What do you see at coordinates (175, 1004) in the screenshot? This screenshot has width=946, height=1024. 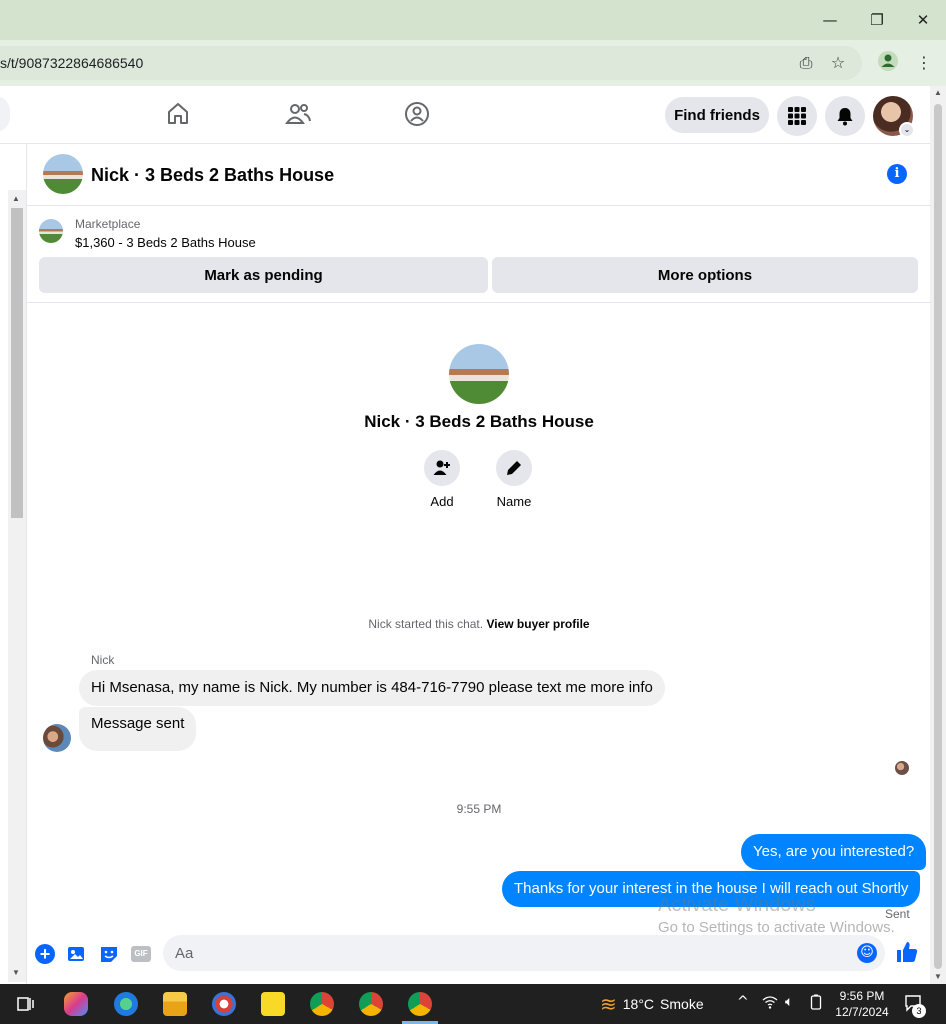 I see `file-explorer-icon` at bounding box center [175, 1004].